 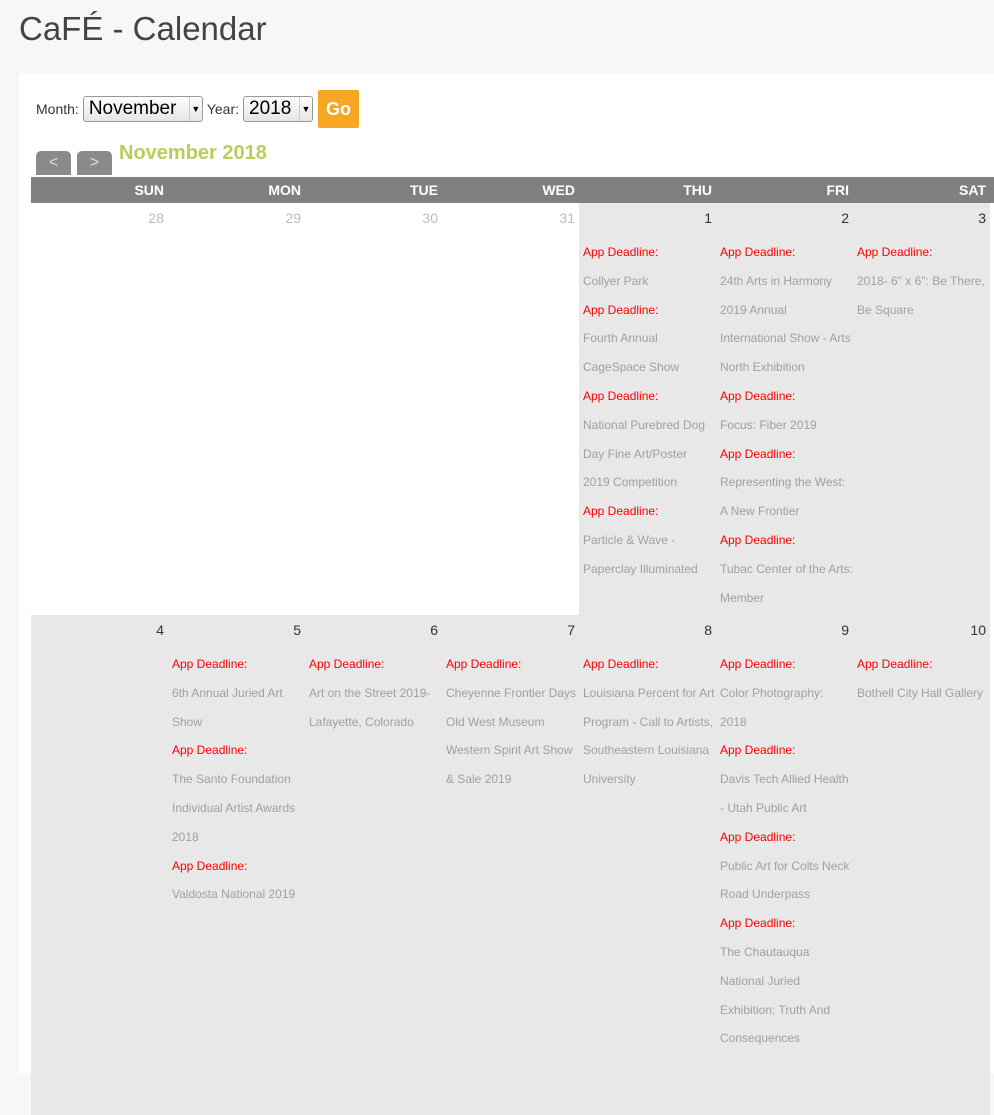 I want to click on weekday-fri: FRI, so click(x=837, y=190).